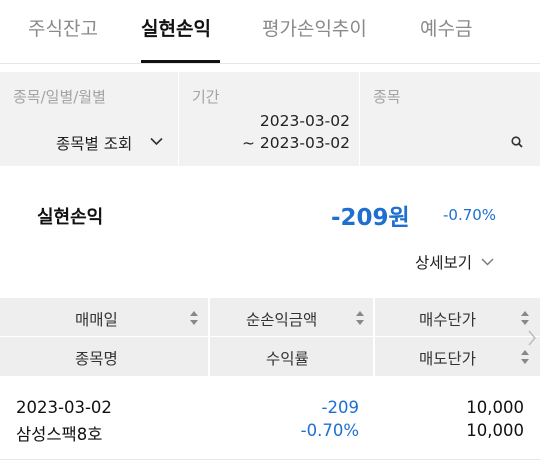 The height and width of the screenshot is (463, 540). I want to click on stock-label: 종목, so click(387, 97).